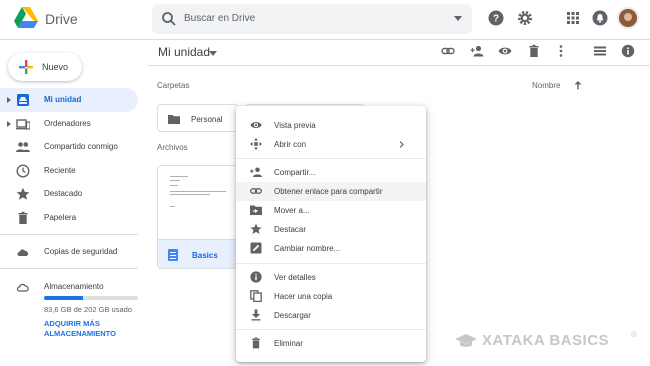  What do you see at coordinates (219, 18) in the screenshot?
I see `search-input: Buscar en Drive` at bounding box center [219, 18].